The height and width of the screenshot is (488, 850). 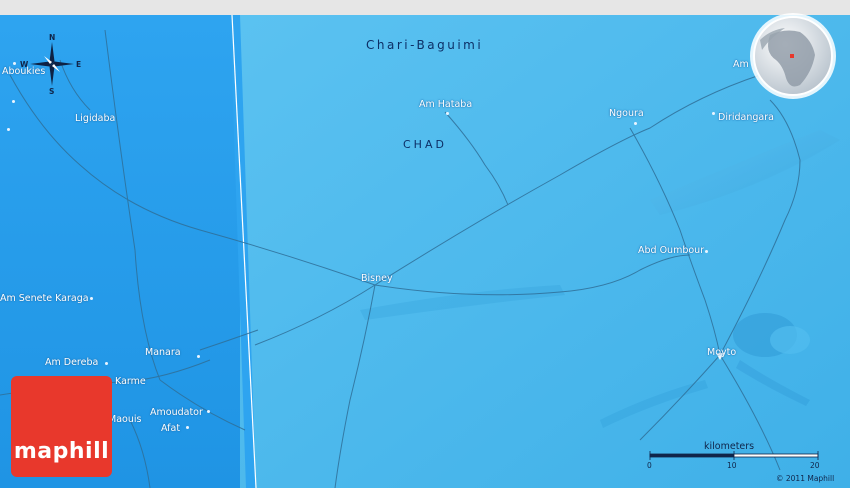 I want to click on region-label: Chari-Baguimi, so click(x=425, y=45).